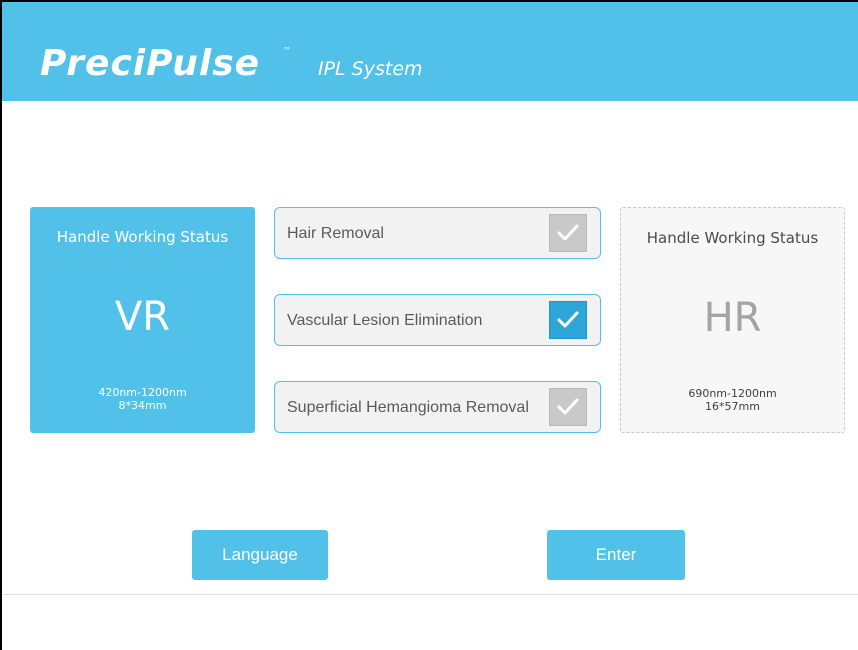 This screenshot has height=650, width=858. I want to click on handle-code: HR, so click(732, 318).